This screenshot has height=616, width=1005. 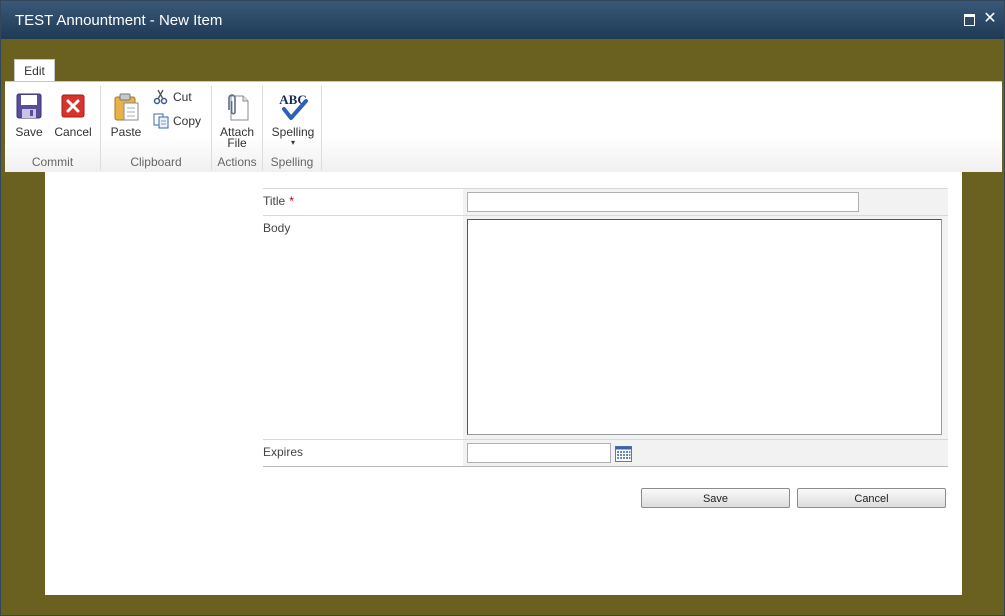 What do you see at coordinates (990, 19) in the screenshot?
I see `close-icon: ✕` at bounding box center [990, 19].